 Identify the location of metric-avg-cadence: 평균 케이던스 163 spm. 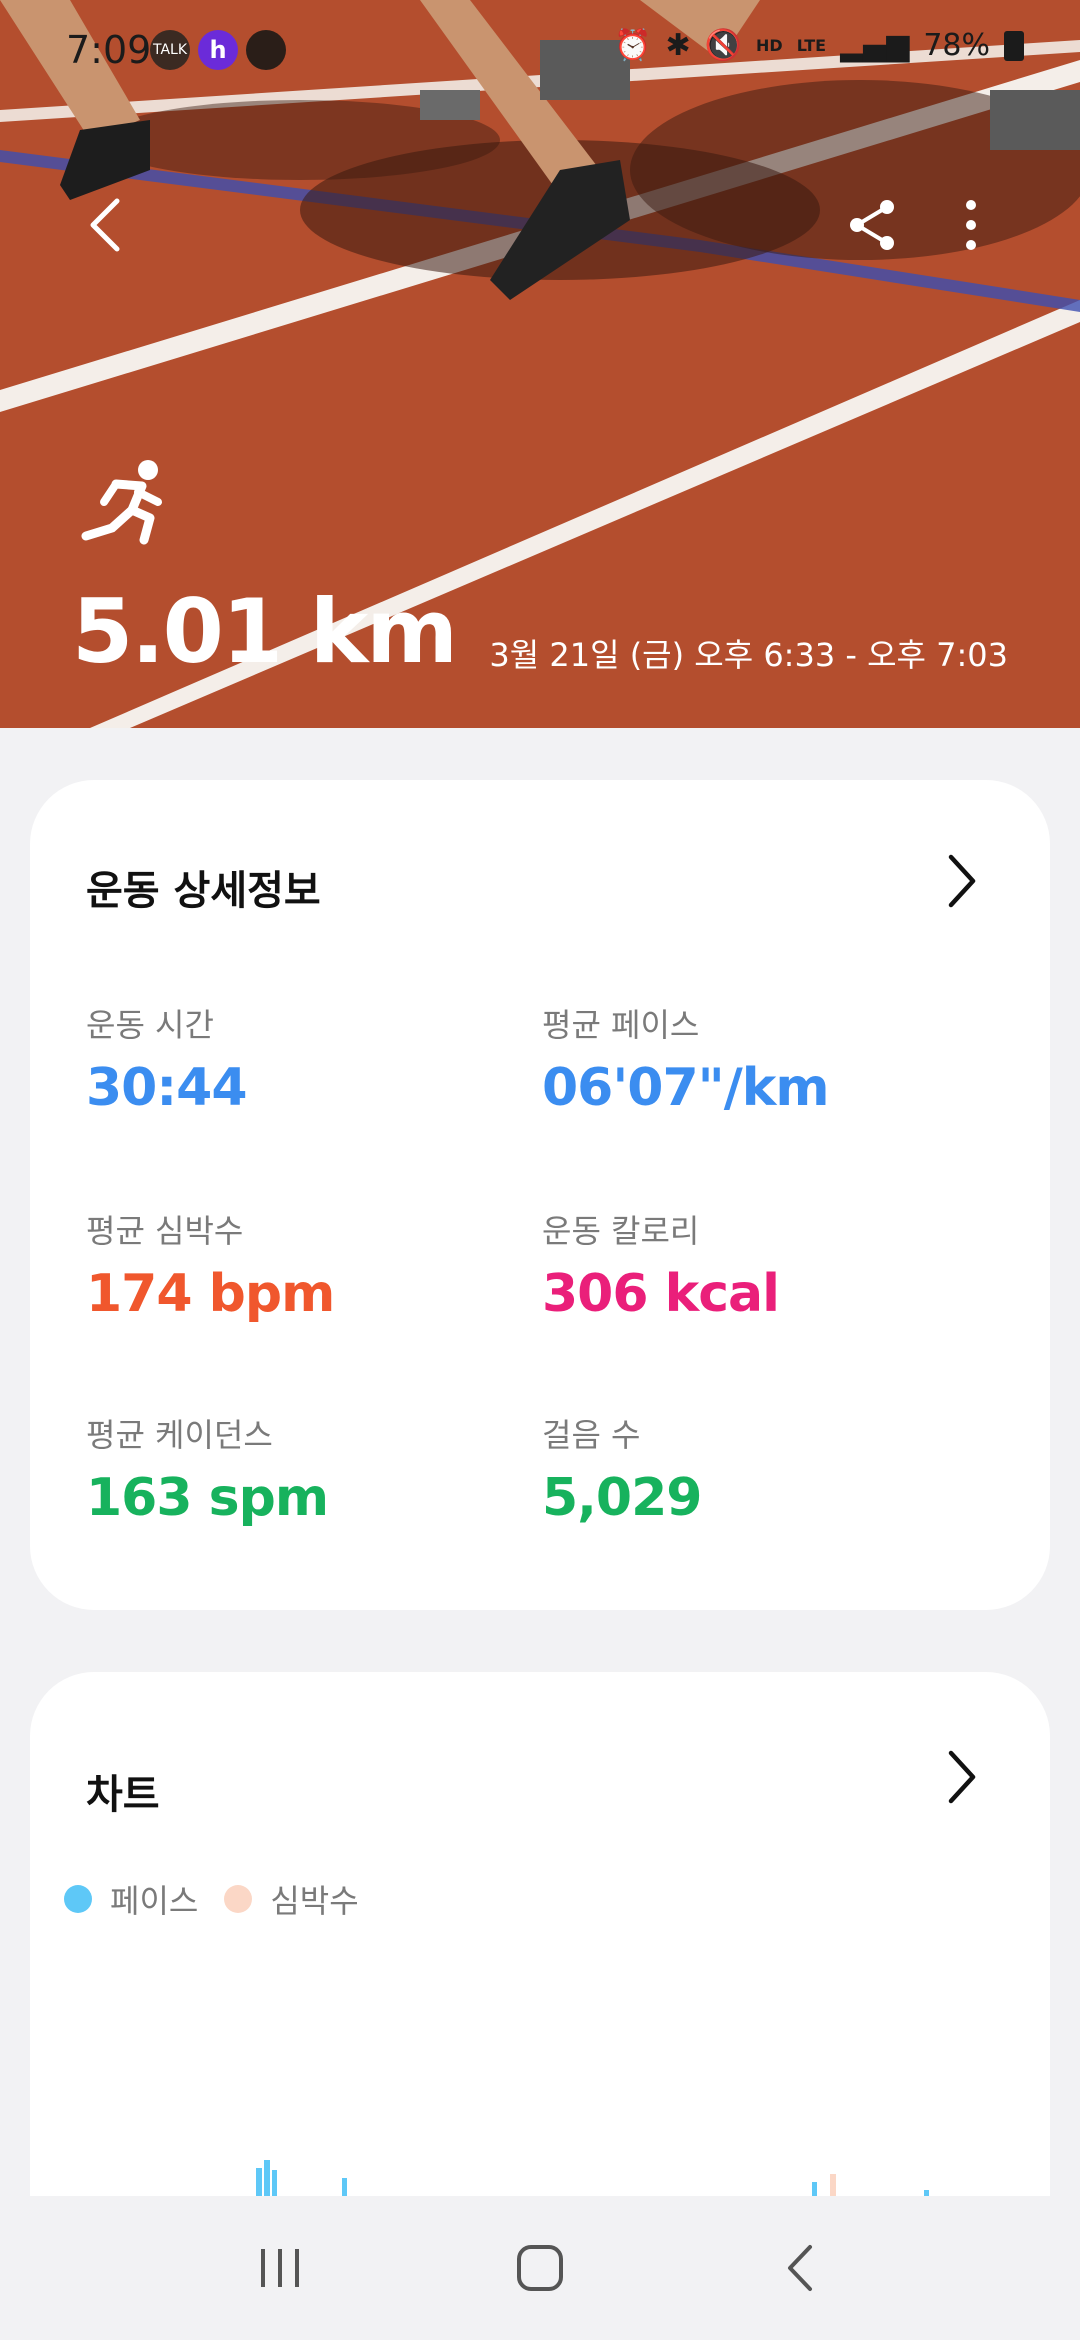
(207, 1469).